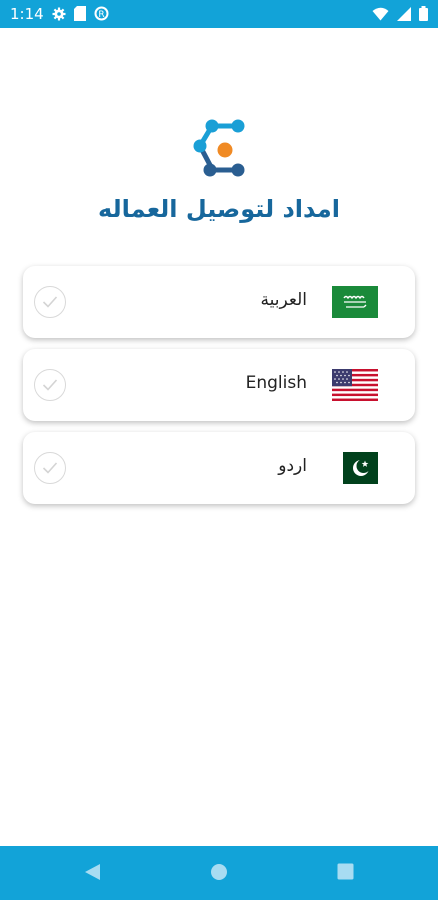 The image size is (438, 900). Describe the element at coordinates (276, 383) in the screenshot. I see `language-label: English` at that location.